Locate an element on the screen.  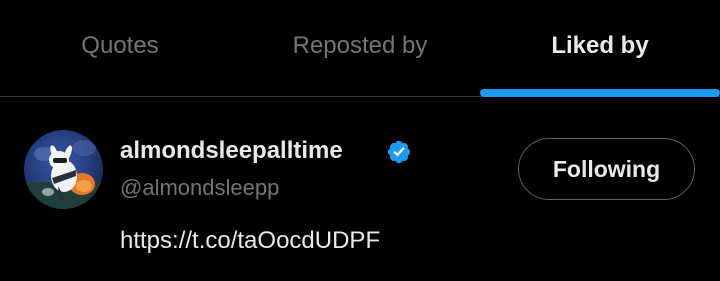
cartoon-avatar-icon is located at coordinates (63, 169).